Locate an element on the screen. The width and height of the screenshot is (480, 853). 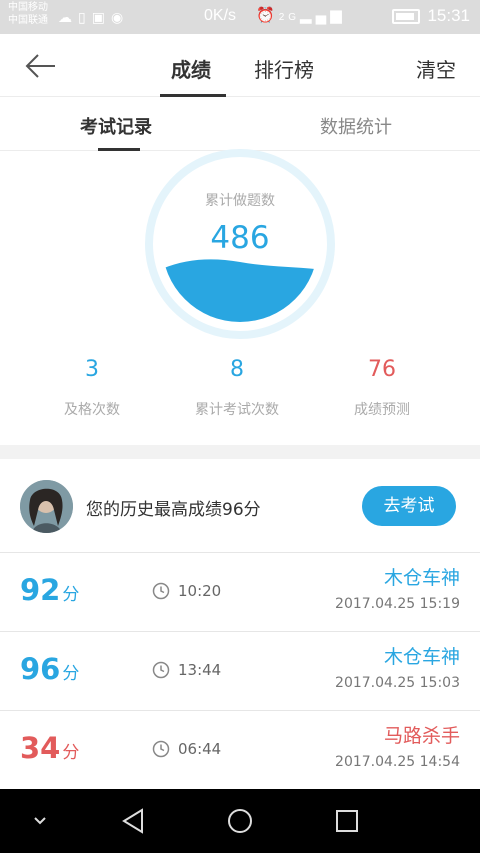
record-datetime: 2017.04.25 15:19 is located at coordinates (397, 604).